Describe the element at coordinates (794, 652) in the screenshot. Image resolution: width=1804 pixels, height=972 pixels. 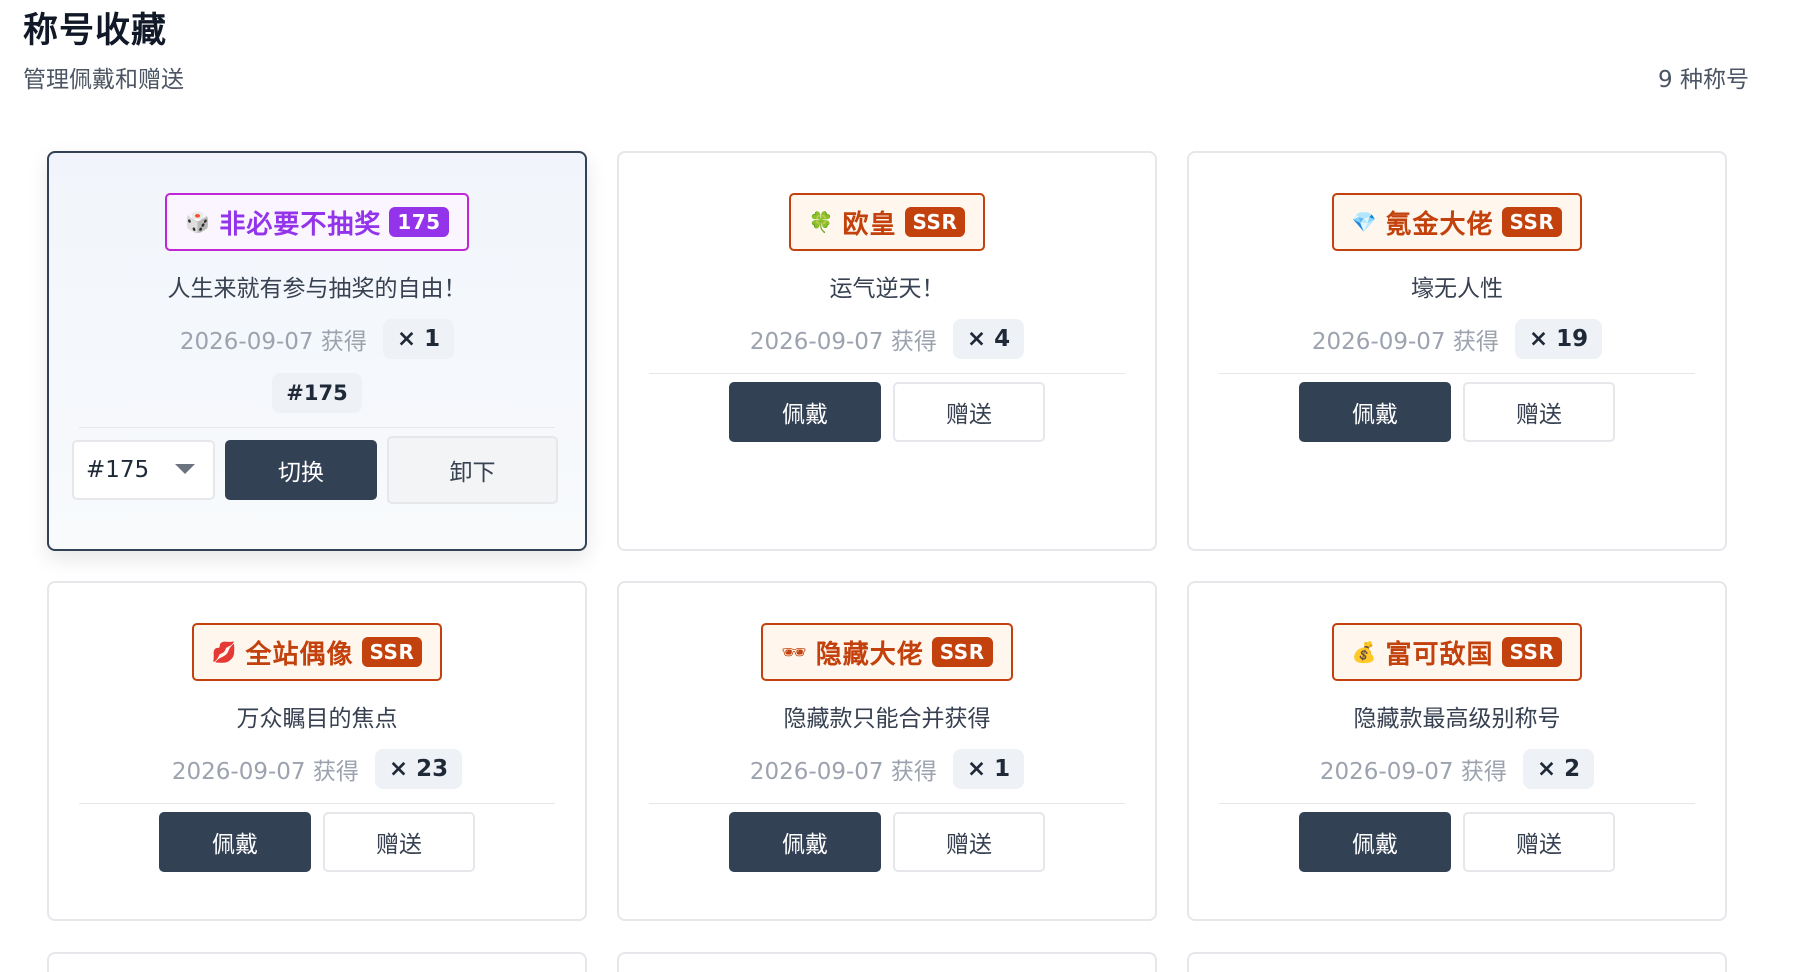
I see `sunglasses-icon: 🕶` at that location.